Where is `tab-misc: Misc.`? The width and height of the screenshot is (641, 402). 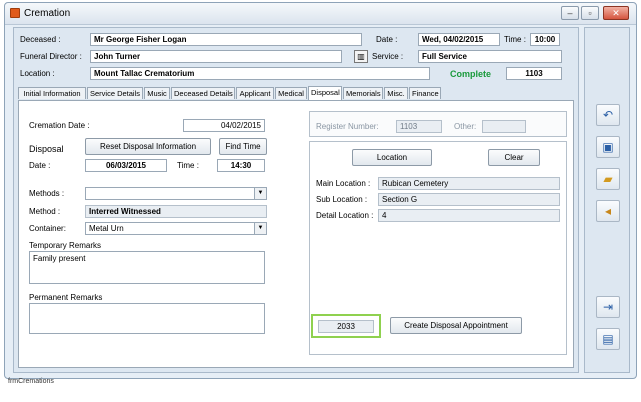
tab-misc: Misc. is located at coordinates (396, 93).